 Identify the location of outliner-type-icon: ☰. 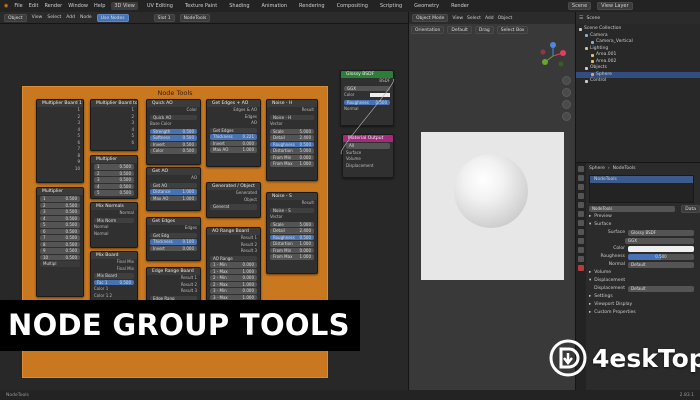
(581, 18).